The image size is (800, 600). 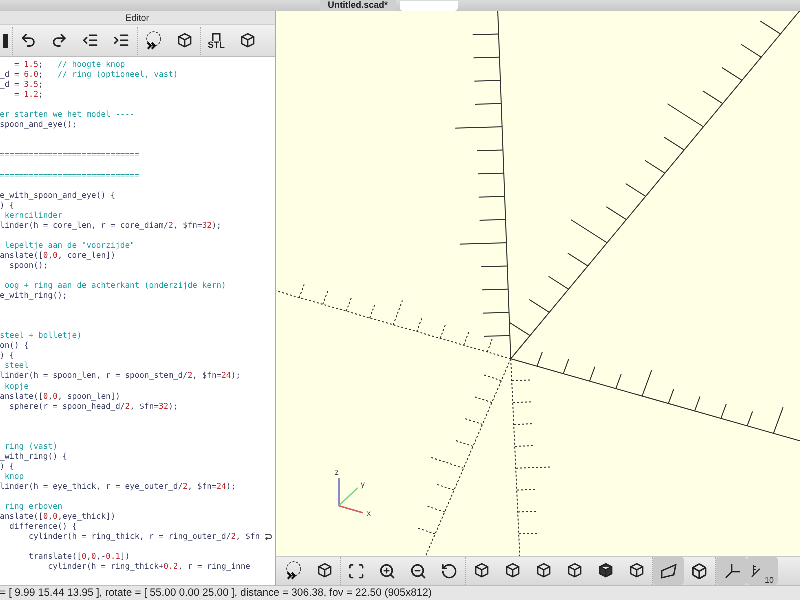 What do you see at coordinates (115, 286) in the screenshot?
I see `code-line: oog + ring aan de achterkant (onderzijde kern)` at bounding box center [115, 286].